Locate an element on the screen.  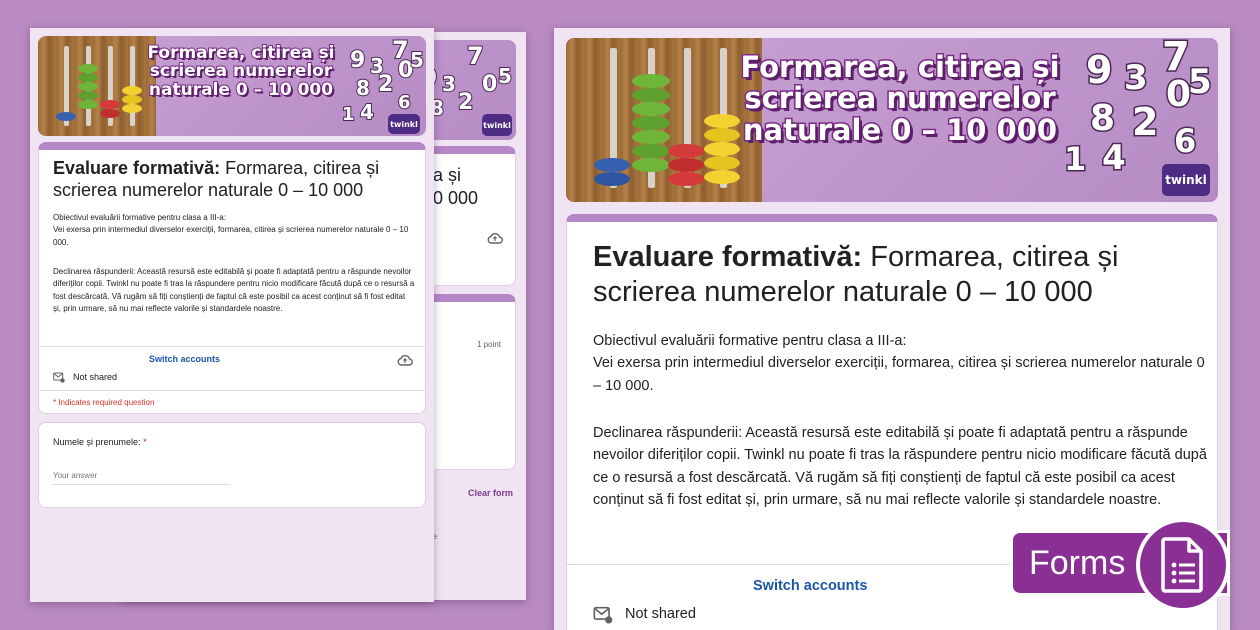
name-answer-input is located at coordinates (142, 476).